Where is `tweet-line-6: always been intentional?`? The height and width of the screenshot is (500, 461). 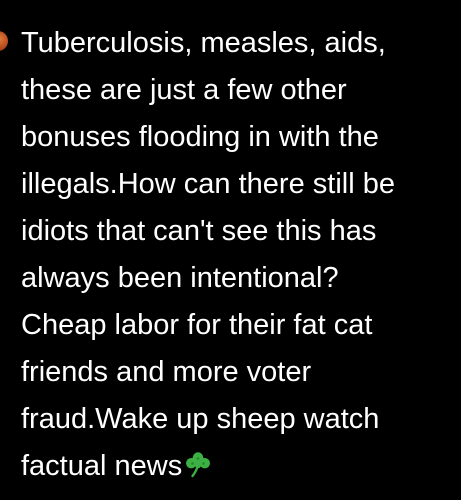 tweet-line-6: always been intentional? is located at coordinates (180, 278).